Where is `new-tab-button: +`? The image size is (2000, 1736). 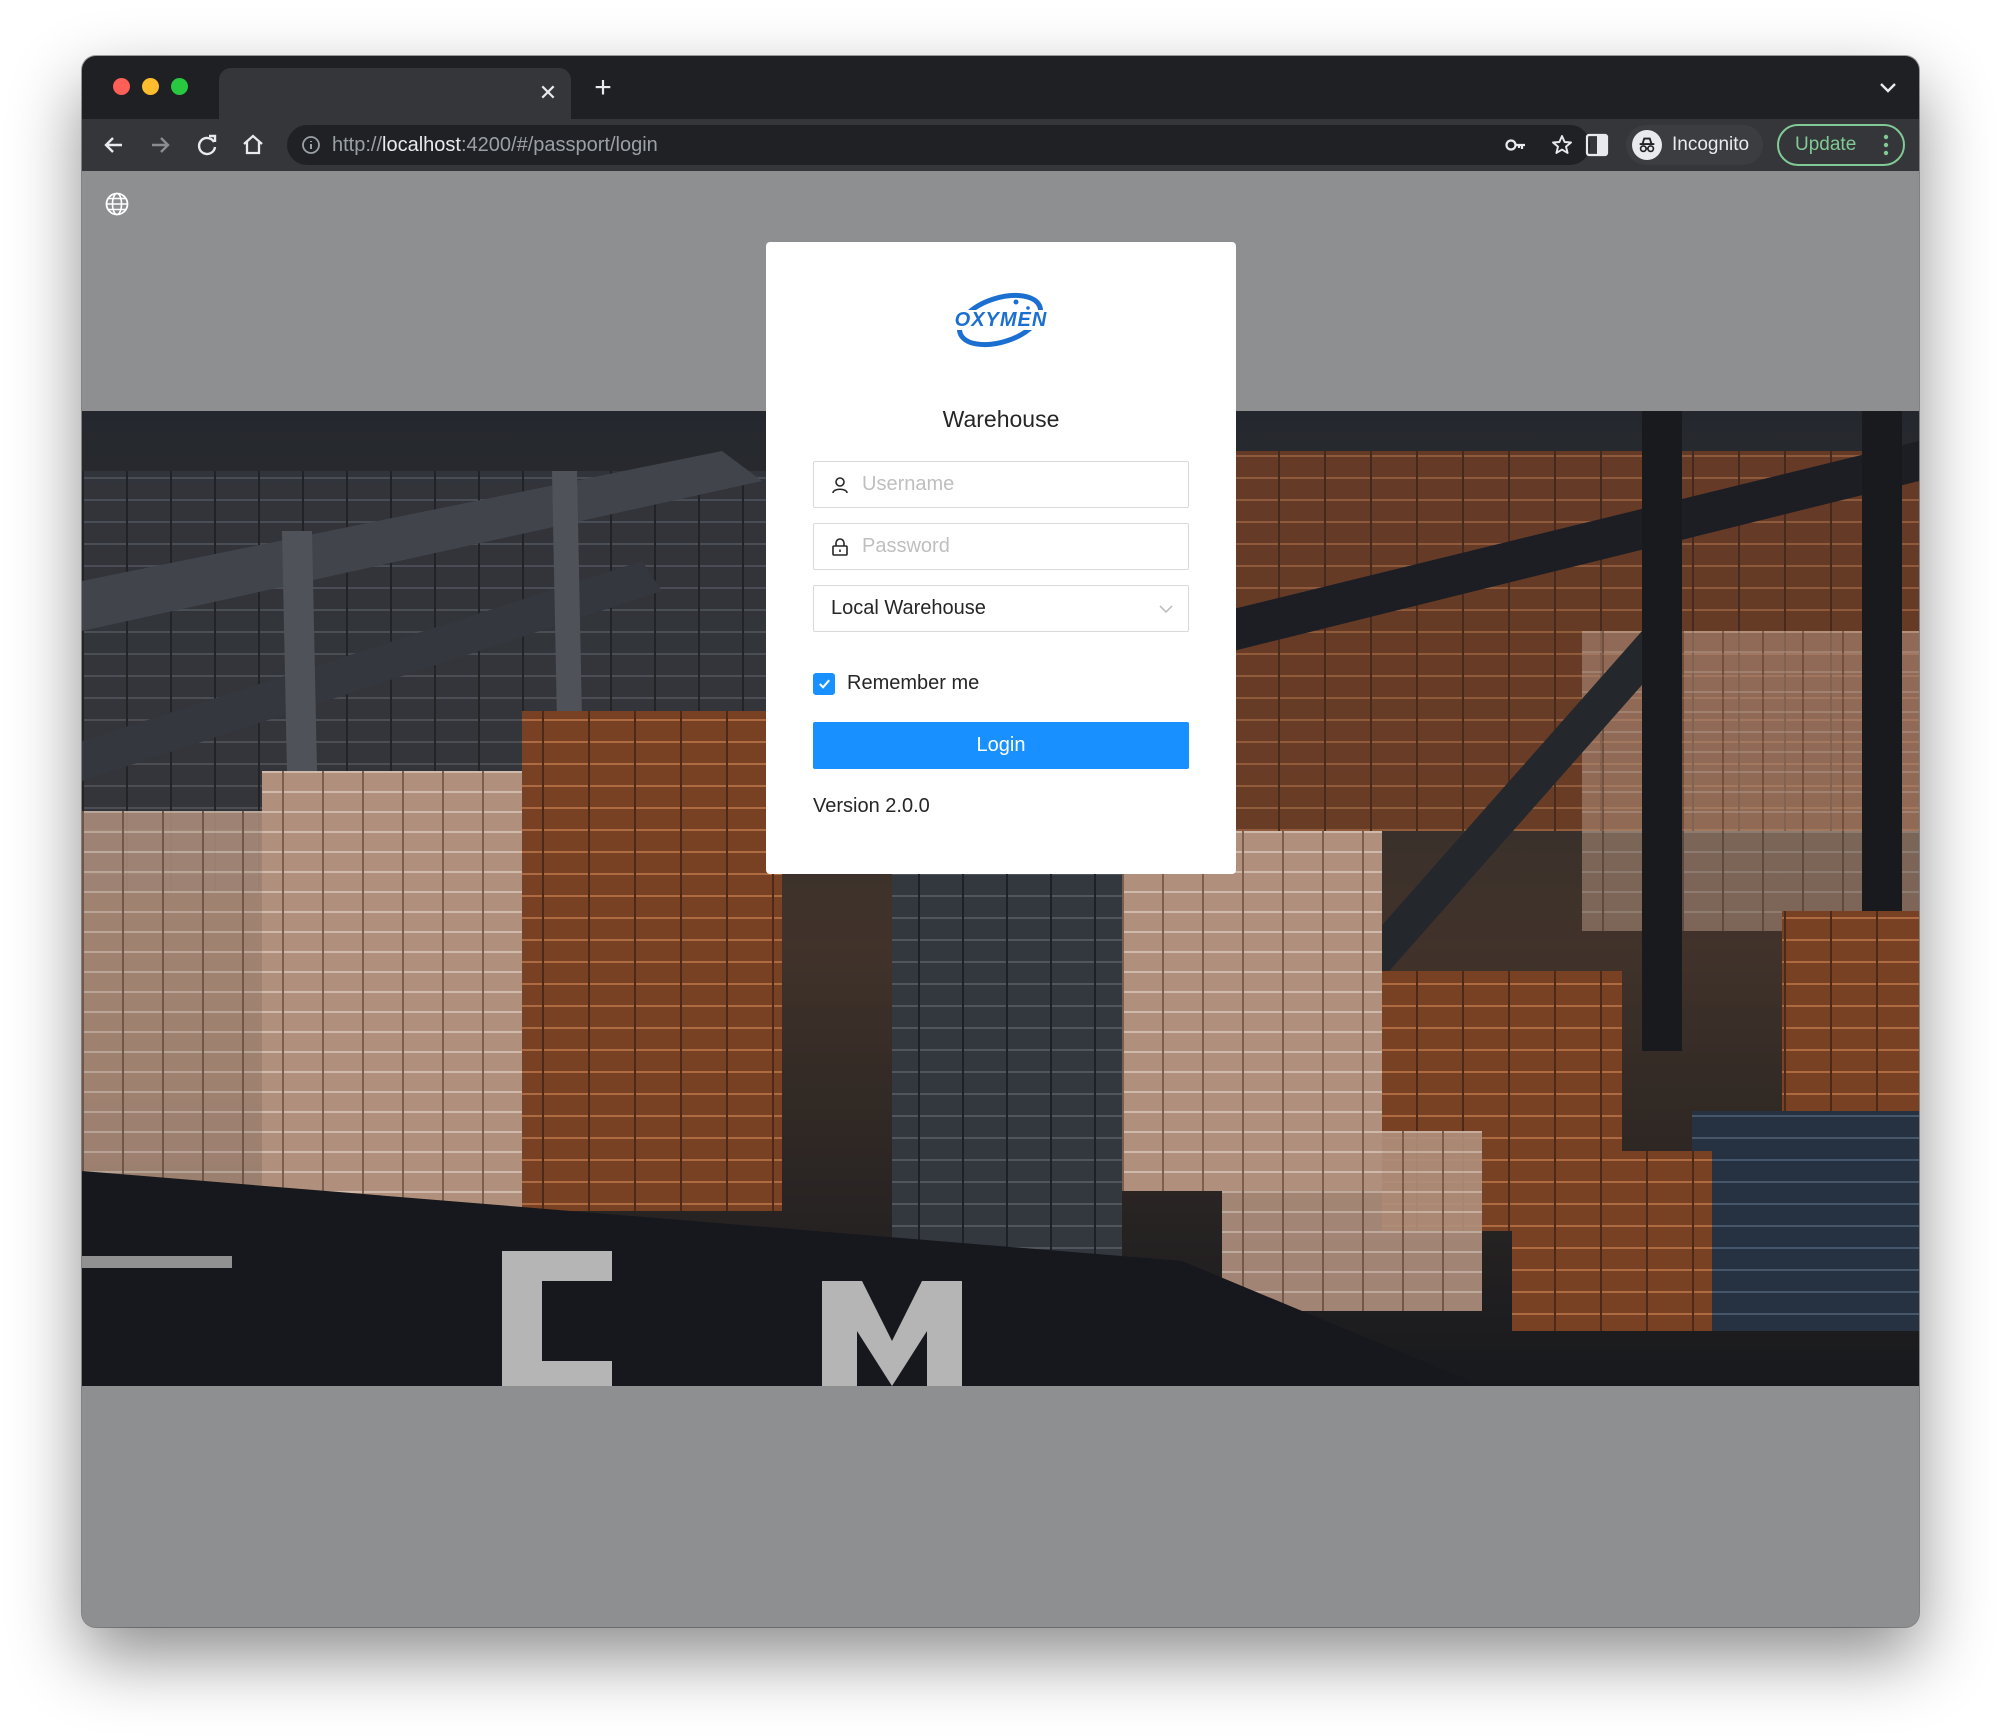 new-tab-button: + is located at coordinates (603, 88).